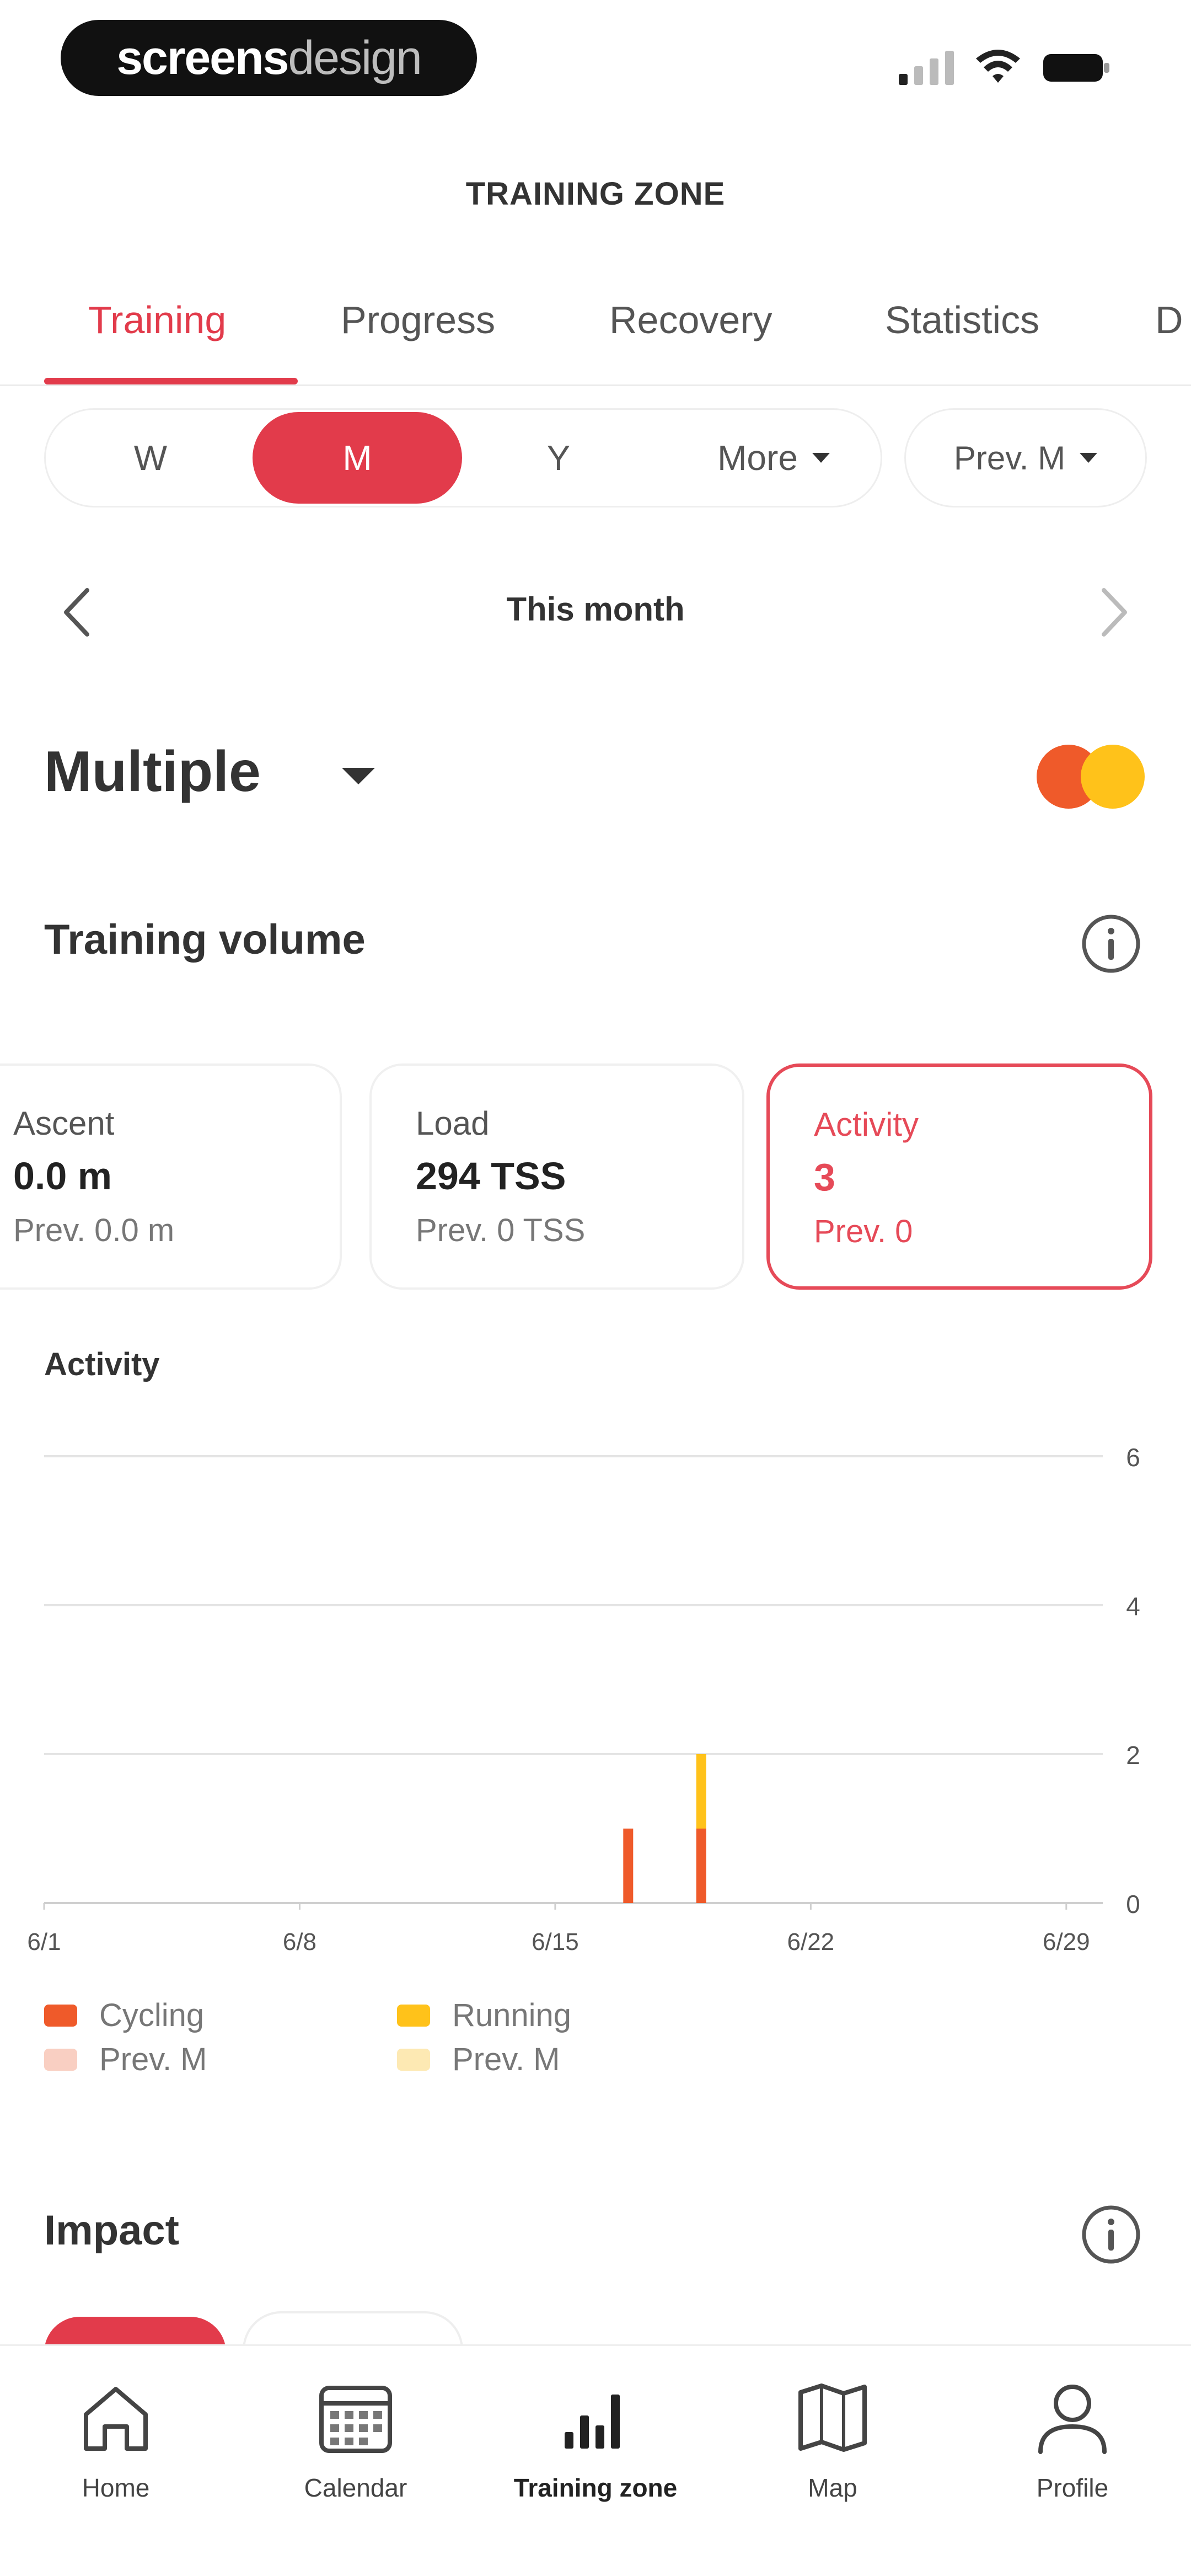 The width and height of the screenshot is (1191, 2576). Describe the element at coordinates (1072, 2487) in the screenshot. I see `nav-label: Profile` at that location.